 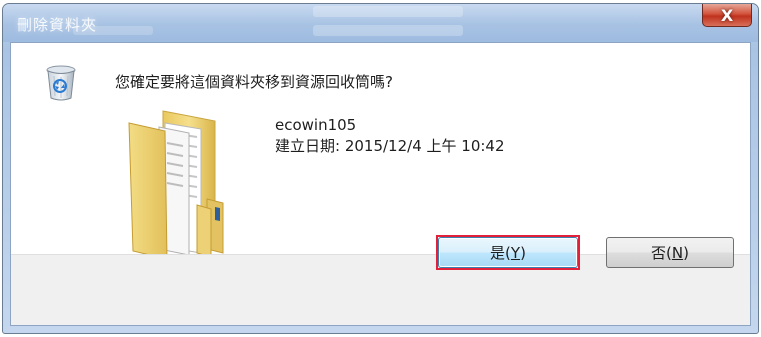 I want to click on folder-icon, so click(x=176, y=185).